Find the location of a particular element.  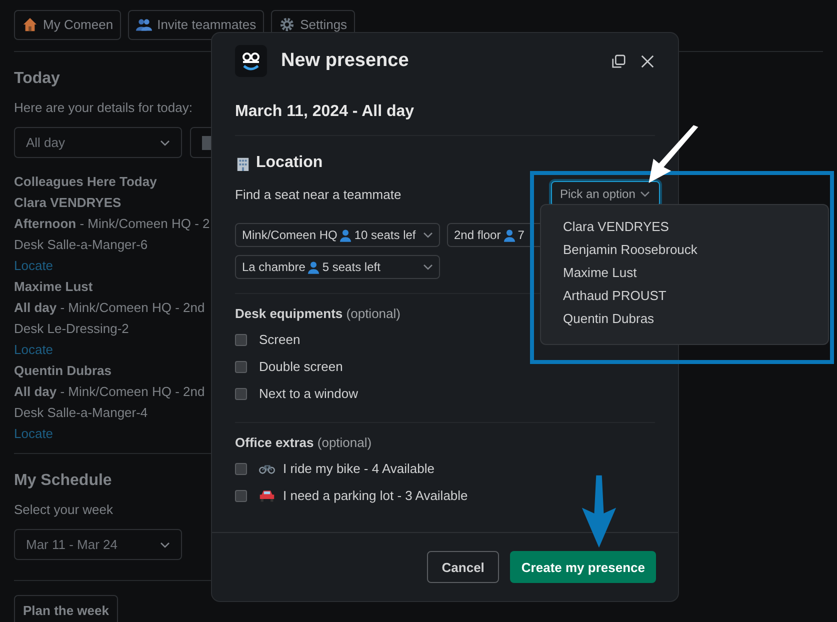

group-title: Office extras (optional) is located at coordinates (303, 442).